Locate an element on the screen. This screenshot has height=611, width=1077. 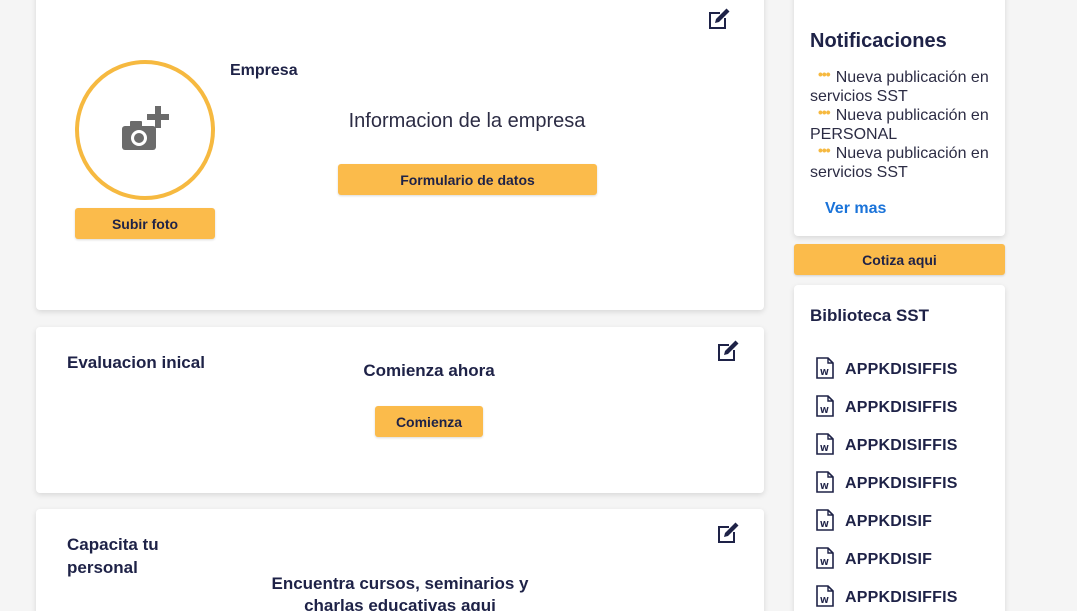
evaluation-subheading: Comienza ahora is located at coordinates (429, 370).